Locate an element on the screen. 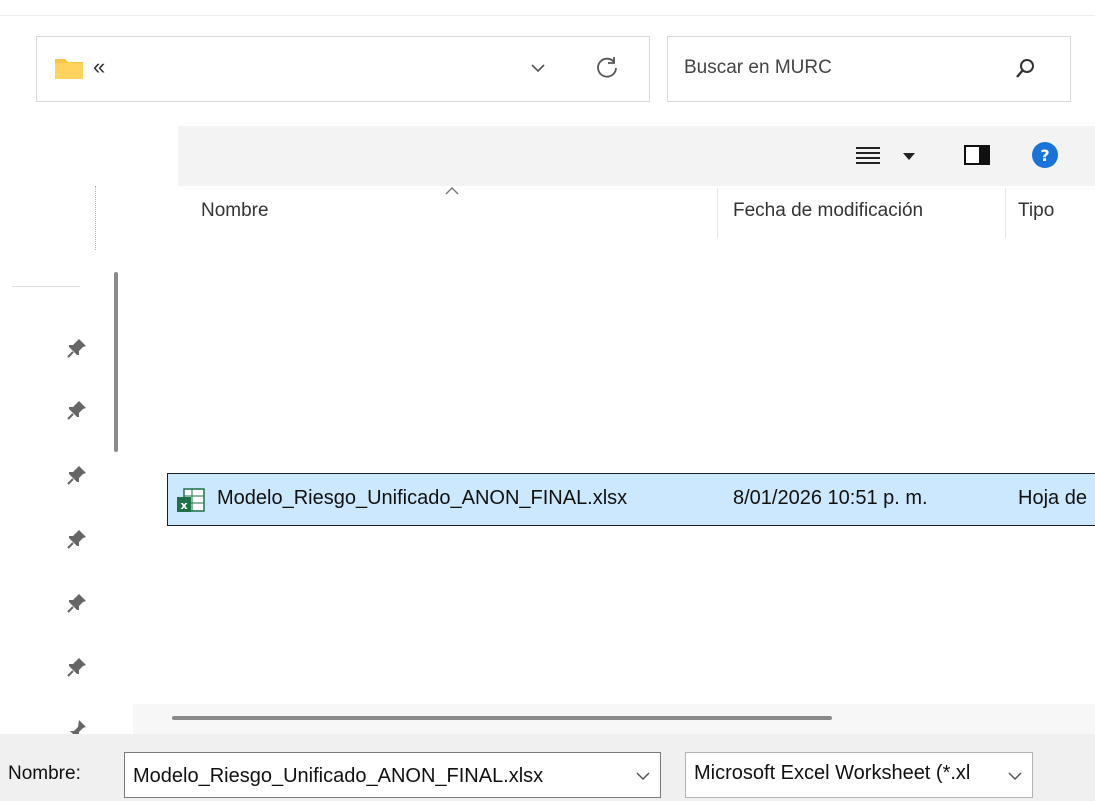 This screenshot has height=801, width=1095. refresh-icon is located at coordinates (607, 68).